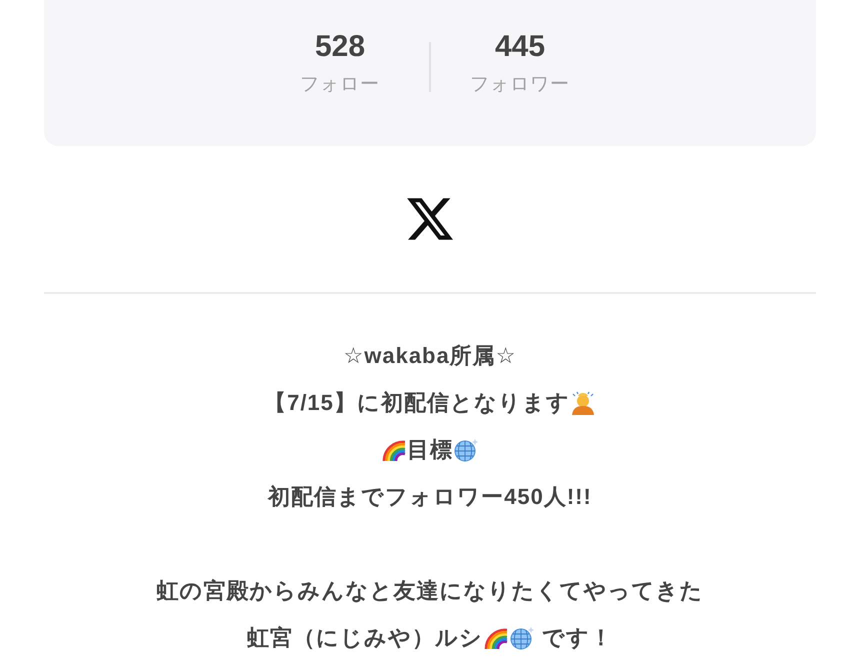  I want to click on bio-text: 初配信までフォロワー450人!!!, so click(430, 496).